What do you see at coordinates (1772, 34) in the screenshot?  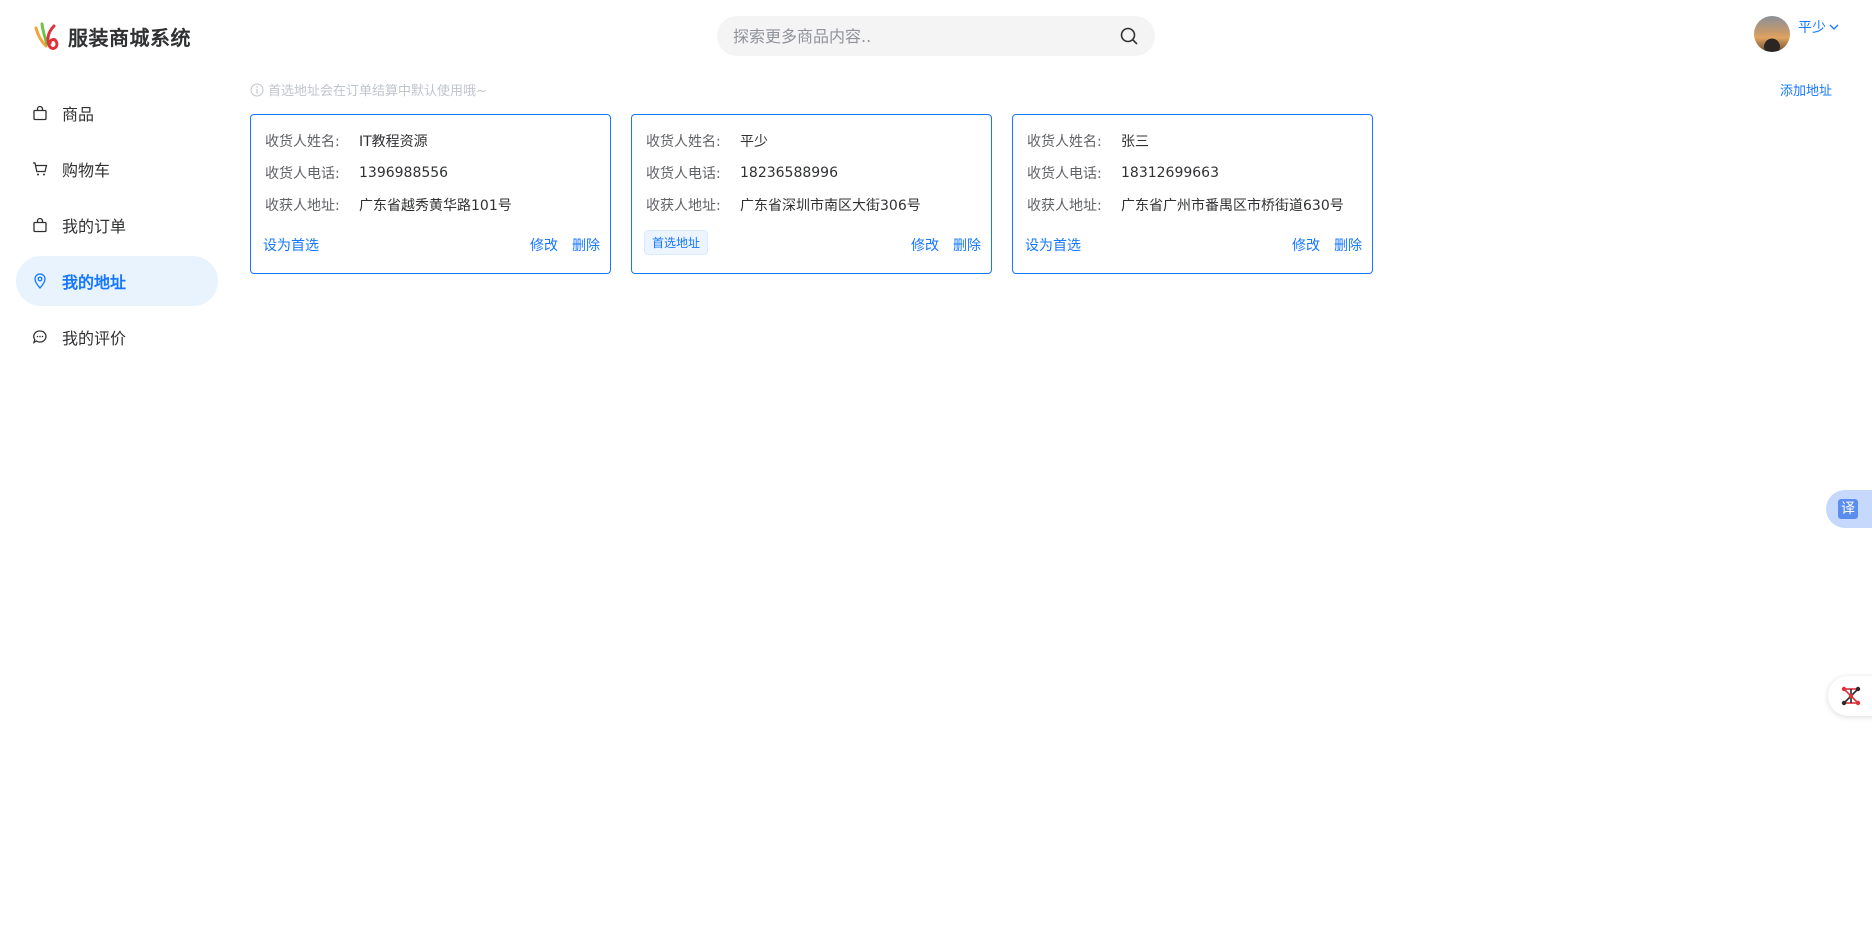 I see `avatar` at bounding box center [1772, 34].